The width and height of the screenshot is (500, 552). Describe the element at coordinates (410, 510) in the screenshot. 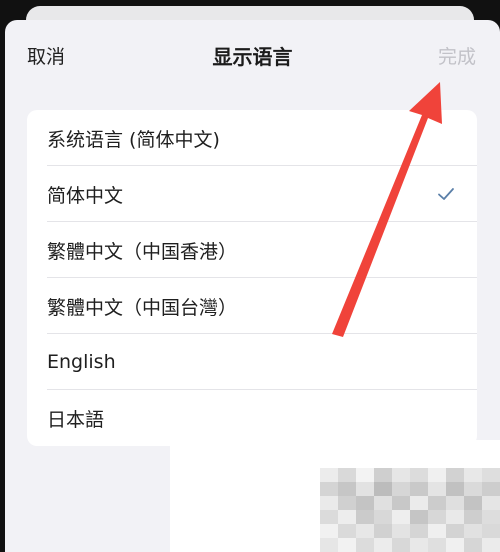

I see `pixelated-watermark` at that location.